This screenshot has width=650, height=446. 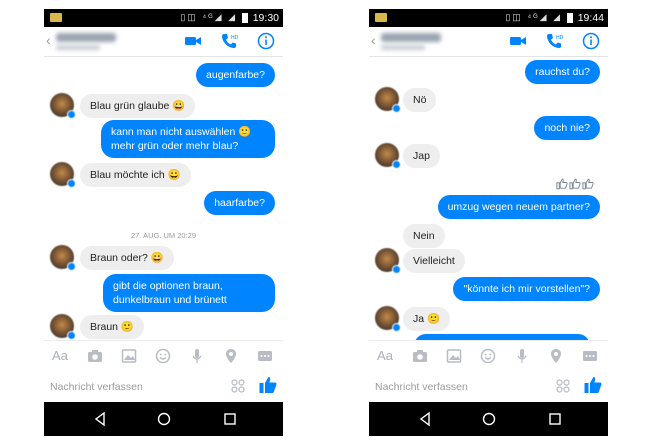 I want to click on message-line: dunkelbraun und brünett, so click(x=170, y=300).